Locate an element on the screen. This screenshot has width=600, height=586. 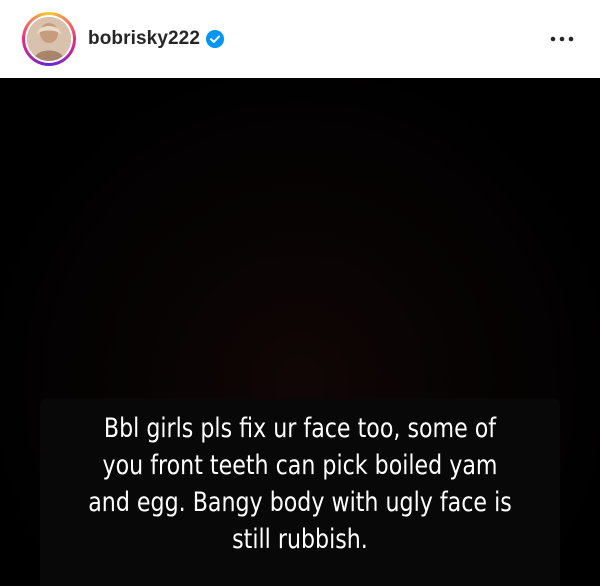
verified-badge-icon is located at coordinates (215, 39).